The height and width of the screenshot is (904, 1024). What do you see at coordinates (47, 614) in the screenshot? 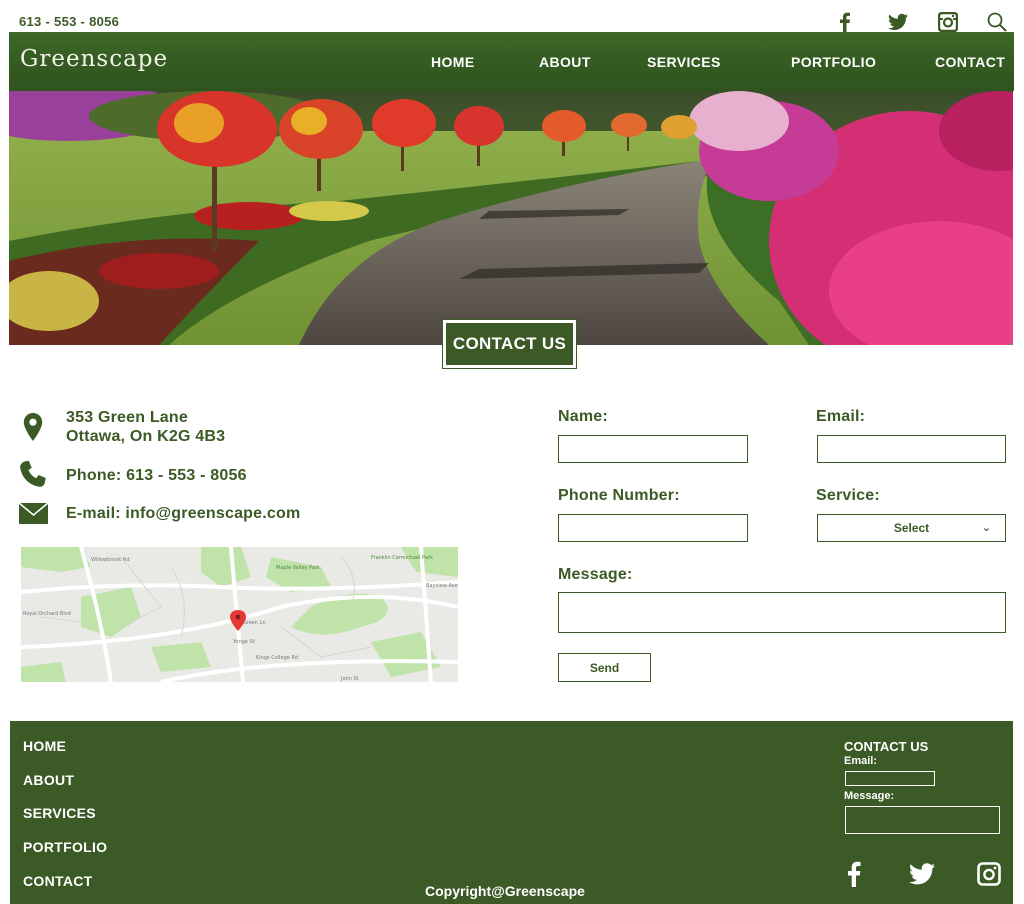
I see `map-label-royal-orchard: Royal Orchard Blvd` at bounding box center [47, 614].